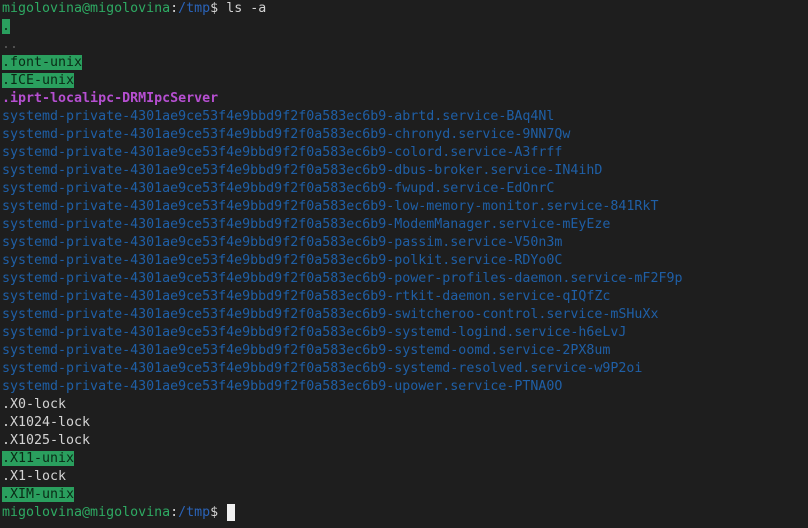 The height and width of the screenshot is (528, 808). I want to click on dir-entry-ice-unix: .ICE-unix, so click(38, 81).